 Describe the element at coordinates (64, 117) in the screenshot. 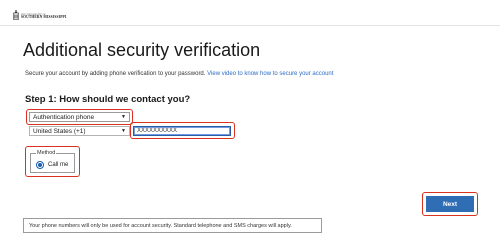

I see `contact-method-value: Authentication phone` at that location.